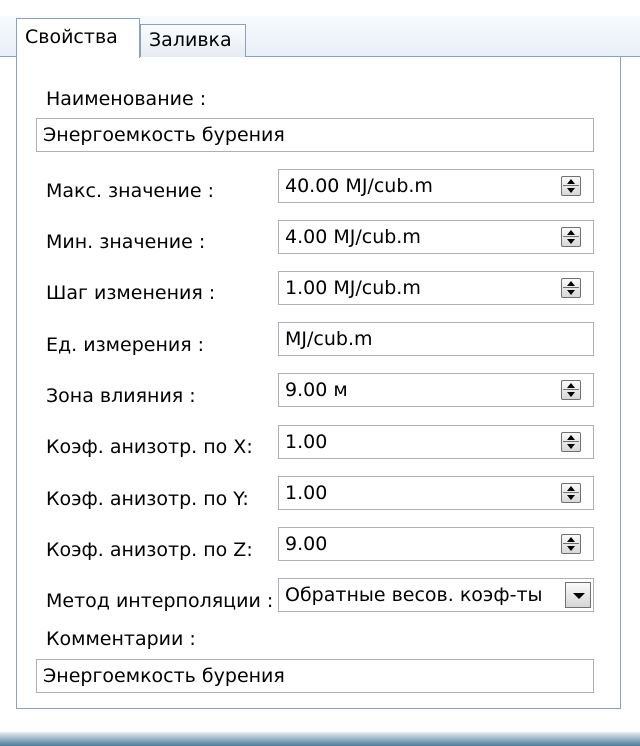  I want to click on anisotropy-y-value: 1.00, so click(306, 493).